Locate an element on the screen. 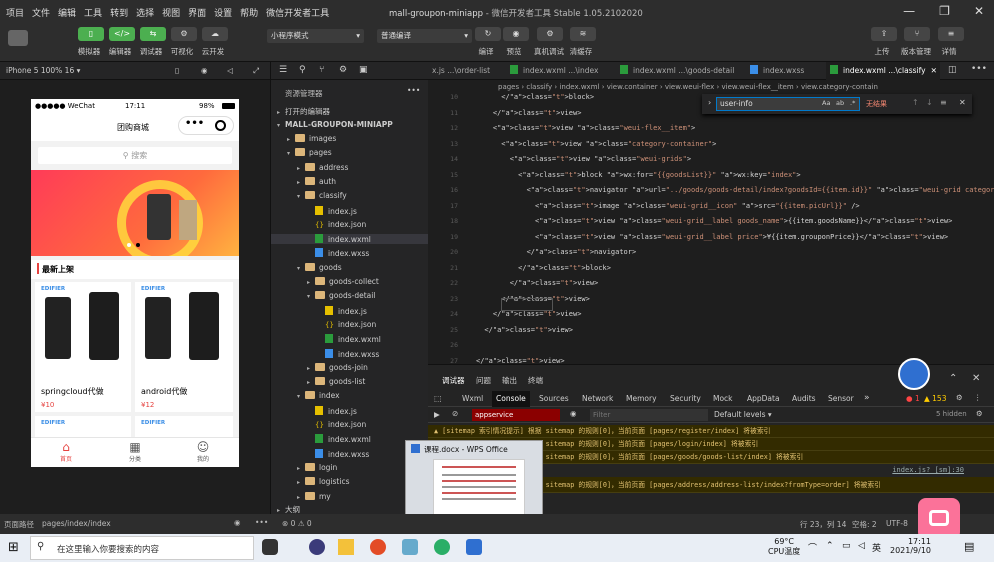 This screenshot has width=994, height=562. gear-icon: ⚙ is located at coordinates (959, 397).